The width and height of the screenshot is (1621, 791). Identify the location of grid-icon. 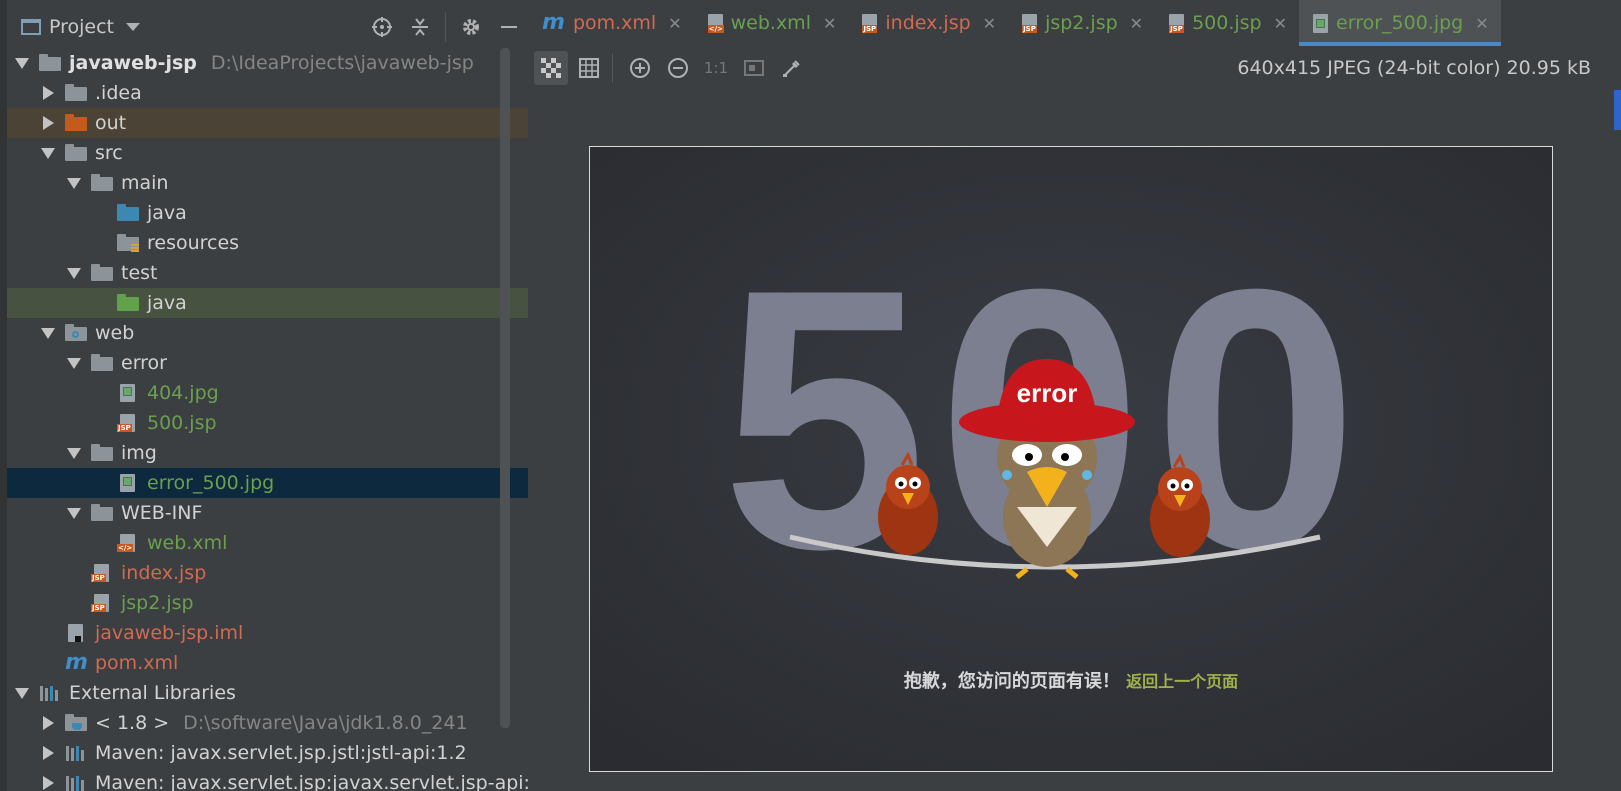
(589, 68).